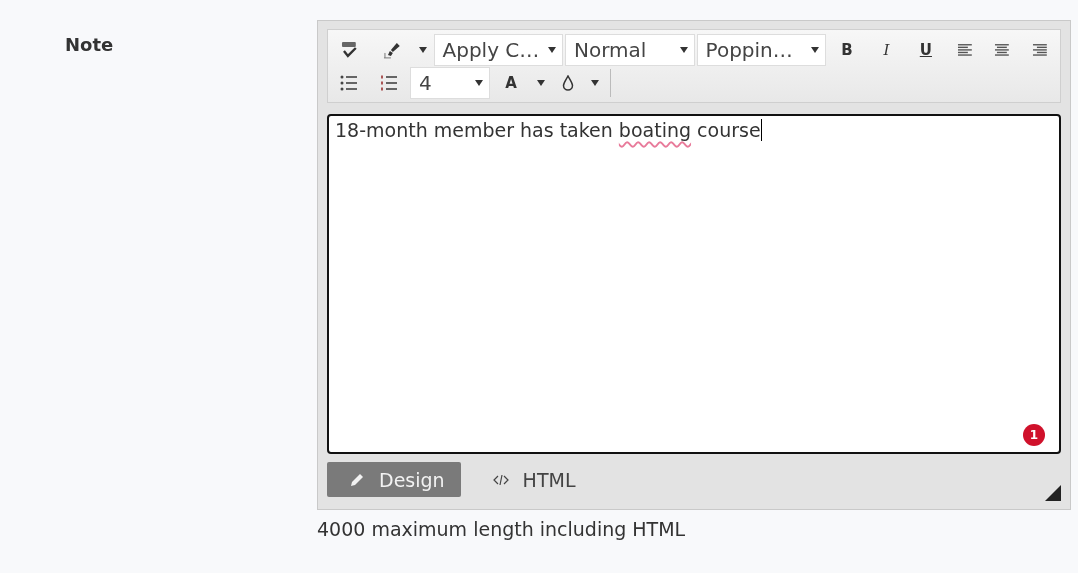 Image resolution: width=1078 pixels, height=573 pixels. Describe the element at coordinates (886, 49) in the screenshot. I see `format-button: I` at that location.